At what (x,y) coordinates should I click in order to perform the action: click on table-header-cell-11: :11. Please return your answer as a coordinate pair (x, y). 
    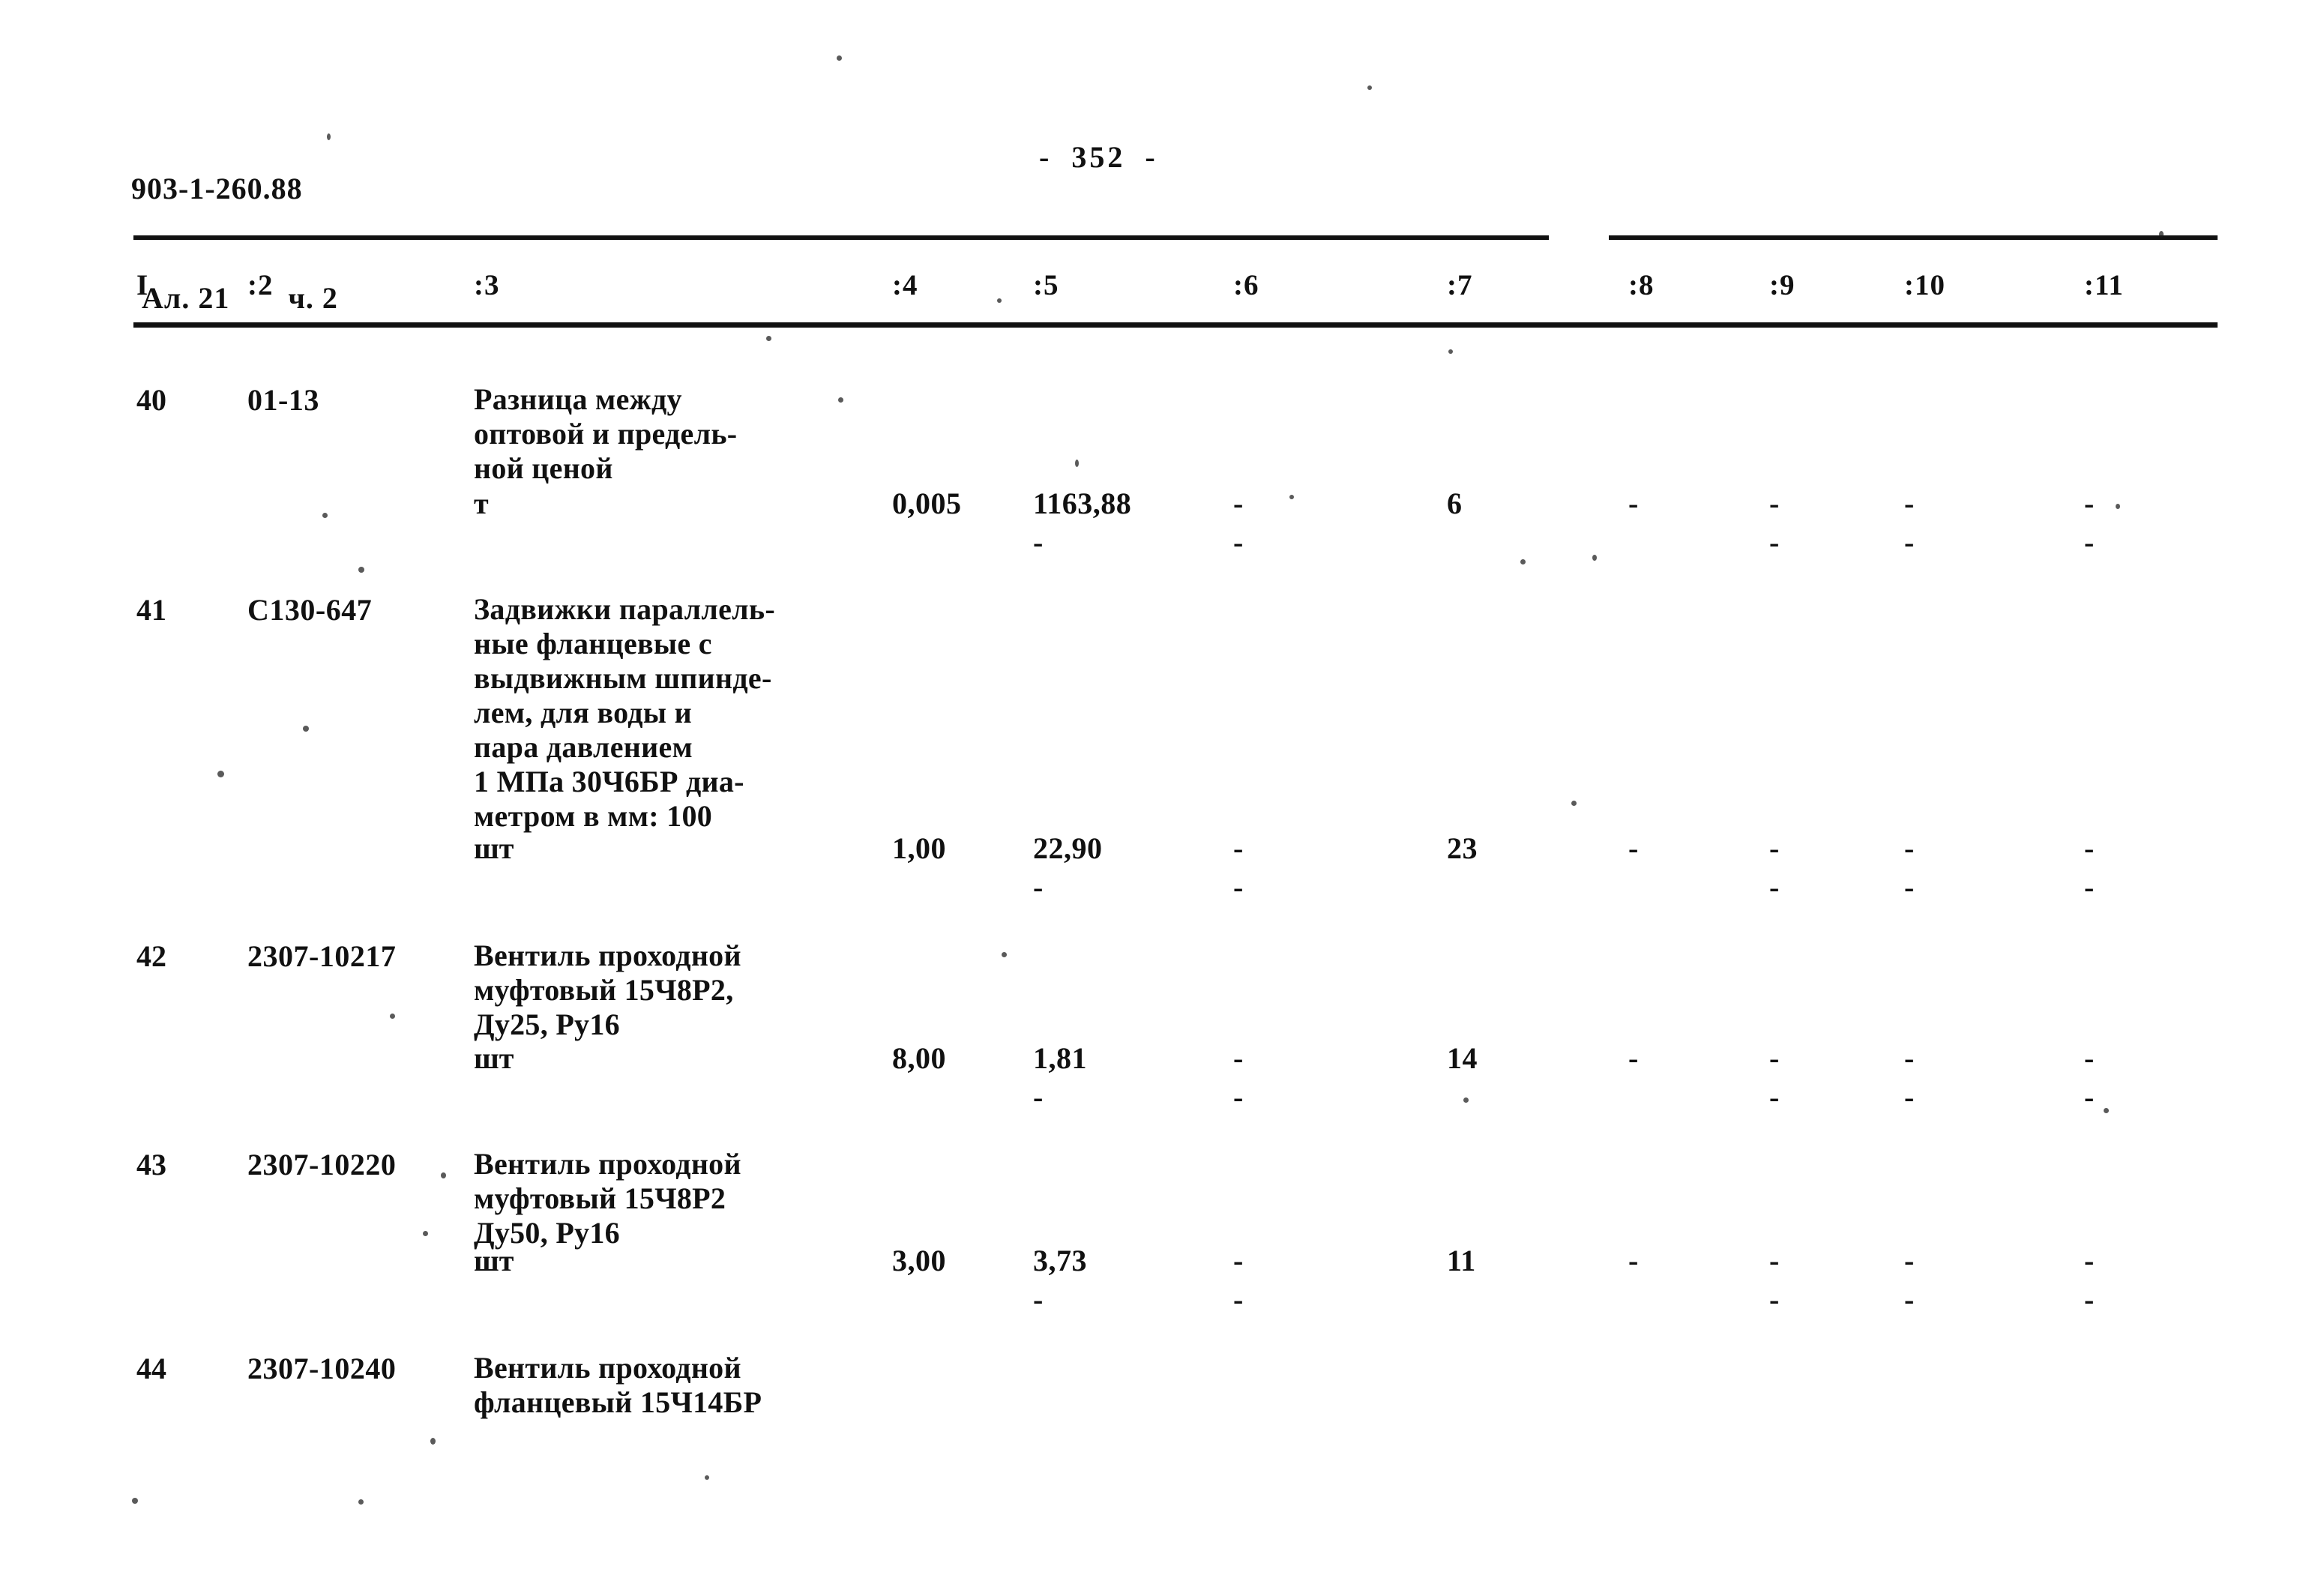
    Looking at the image, I should click on (2104, 285).